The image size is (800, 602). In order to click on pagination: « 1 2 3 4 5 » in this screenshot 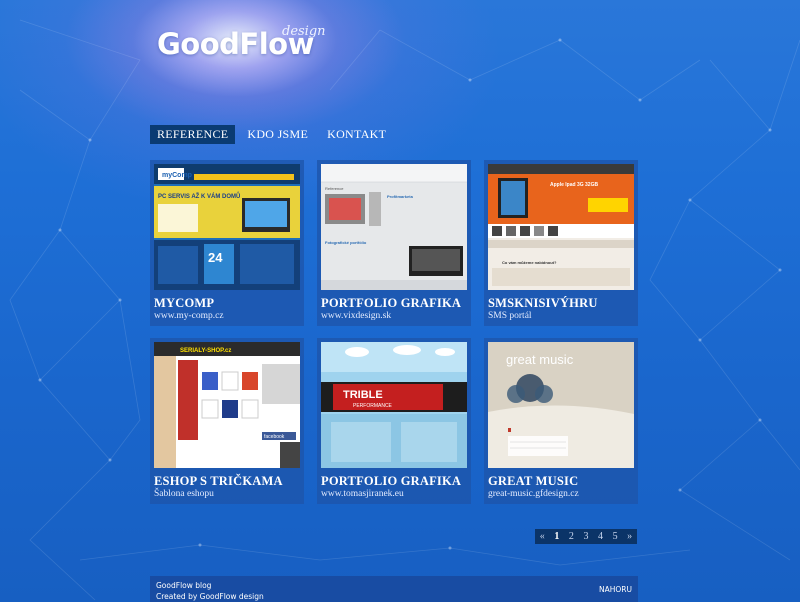, I will do `click(586, 536)`.